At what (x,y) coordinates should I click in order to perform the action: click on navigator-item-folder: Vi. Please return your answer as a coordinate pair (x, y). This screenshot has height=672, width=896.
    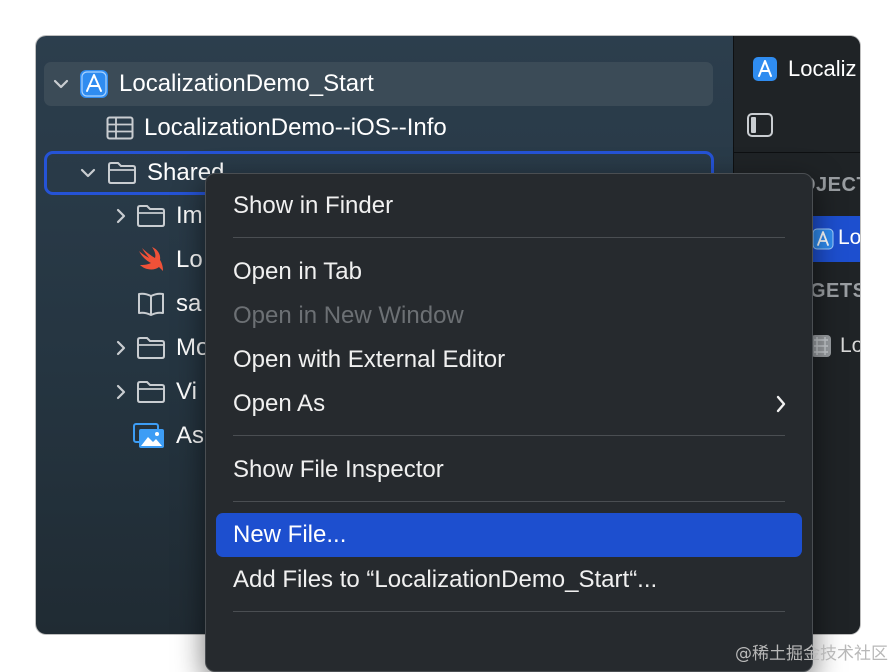
    Looking at the image, I should click on (154, 392).